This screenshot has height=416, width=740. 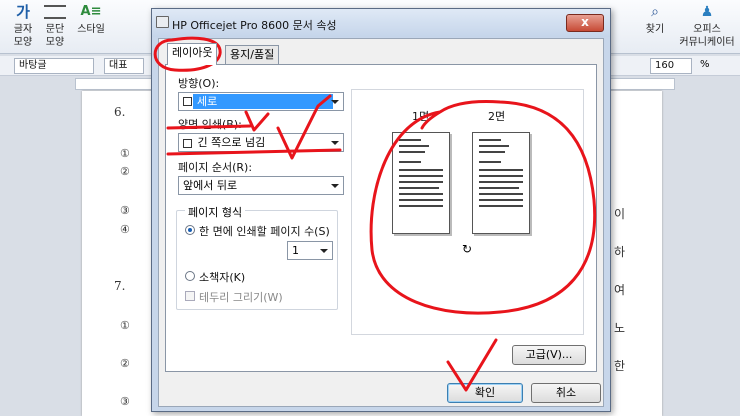 I want to click on duplex-select: 긴 쪽으로 넘김, so click(x=261, y=142).